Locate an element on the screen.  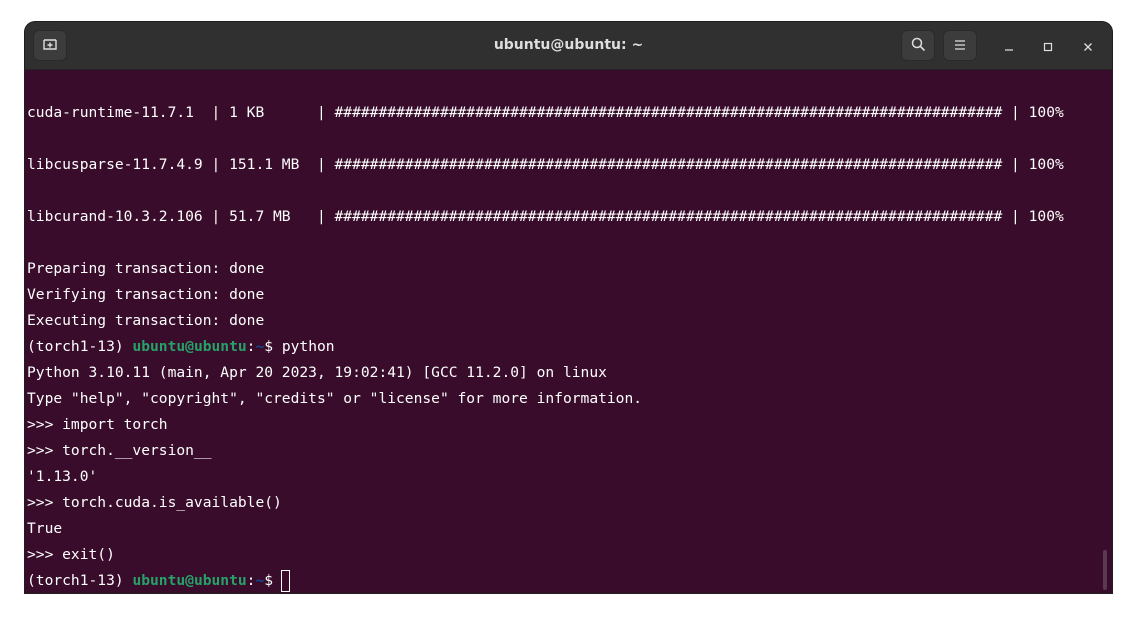
terminal-line: >>> torch.__version__ is located at coordinates (119, 450).